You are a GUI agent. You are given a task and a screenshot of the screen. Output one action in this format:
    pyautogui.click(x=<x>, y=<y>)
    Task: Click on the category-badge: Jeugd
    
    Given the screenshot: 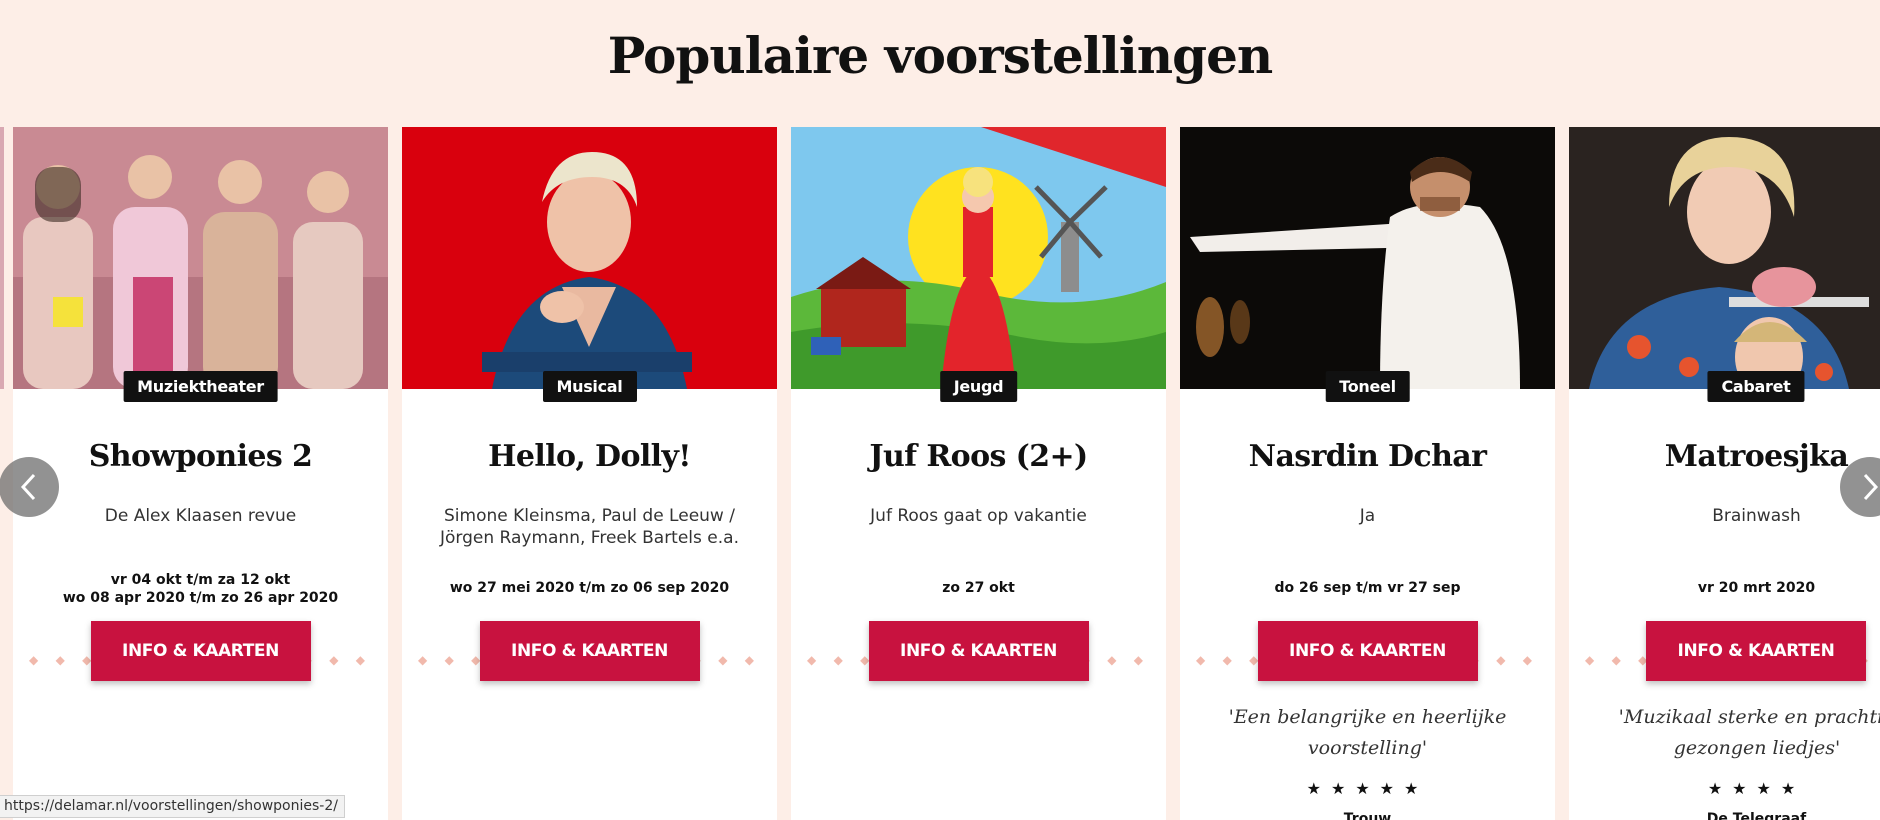 What is the action you would take?
    pyautogui.click(x=978, y=386)
    